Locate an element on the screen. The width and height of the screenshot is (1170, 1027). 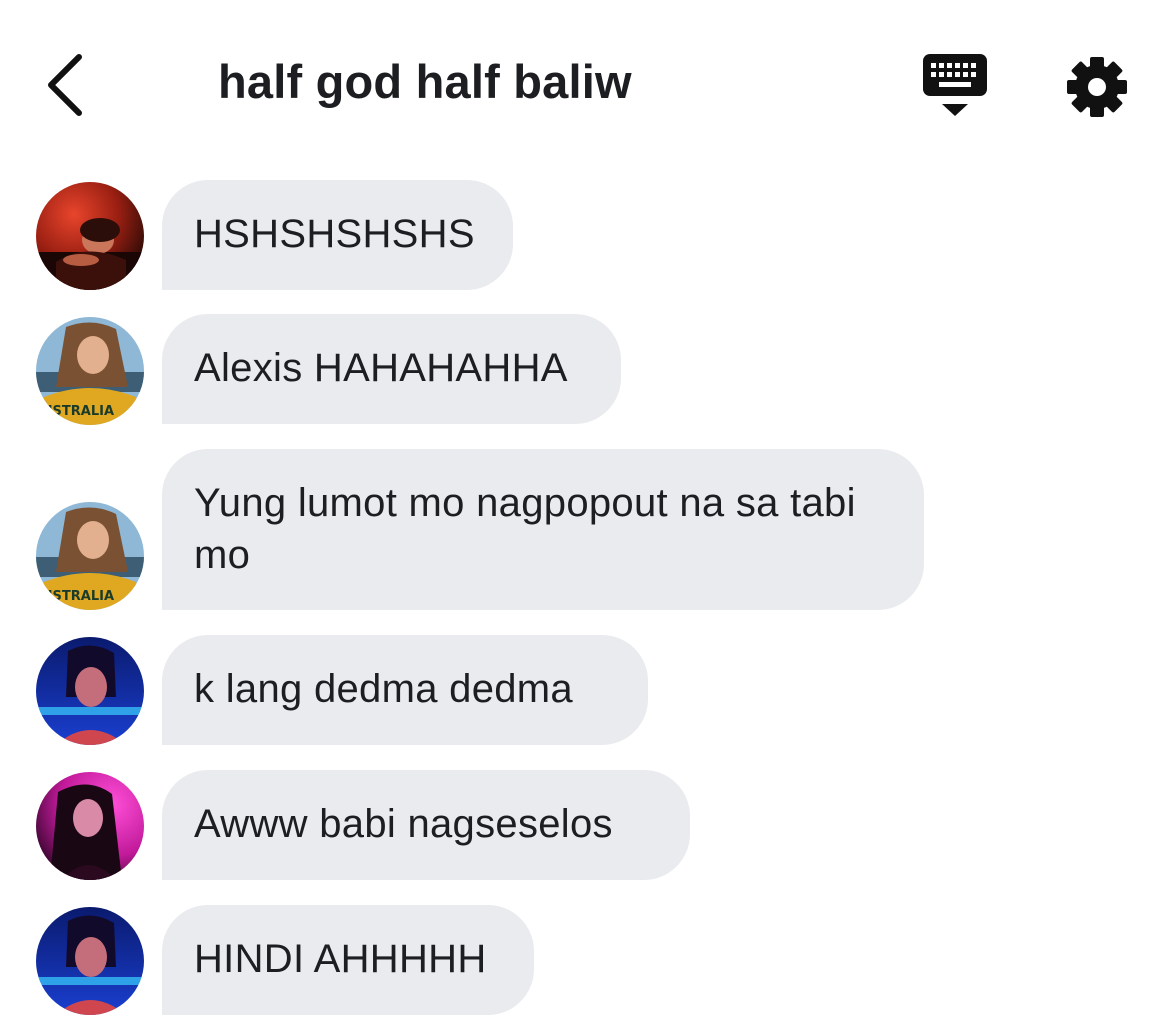
message-text: HINDI AHHHHH is located at coordinates (340, 959).